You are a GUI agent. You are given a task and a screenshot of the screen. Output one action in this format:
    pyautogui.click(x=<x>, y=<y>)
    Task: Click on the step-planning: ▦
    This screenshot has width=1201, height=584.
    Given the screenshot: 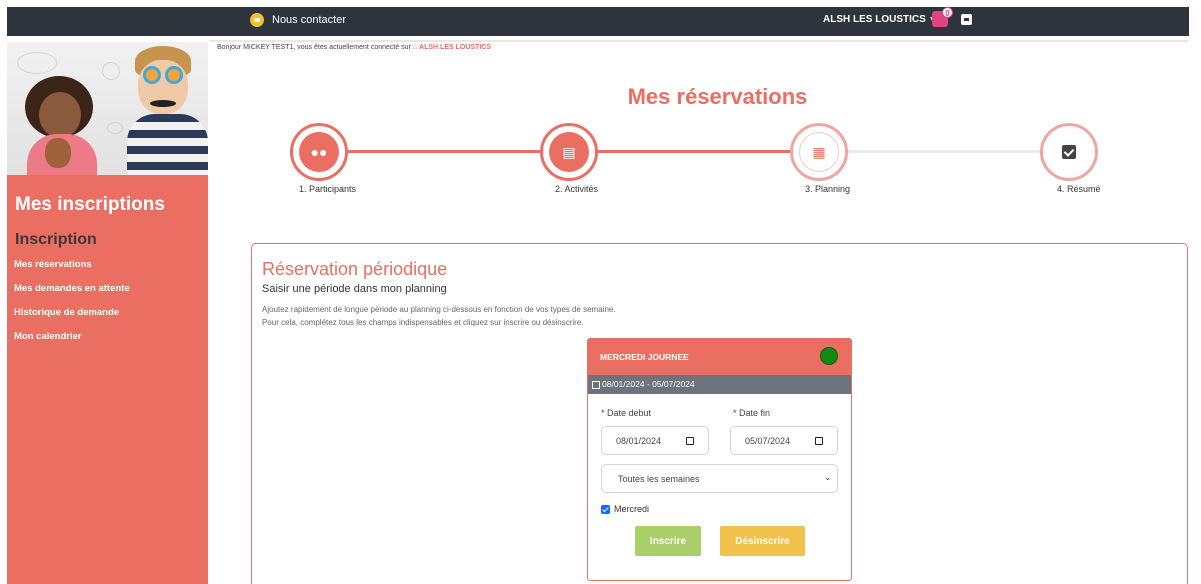 What is the action you would take?
    pyautogui.click(x=819, y=152)
    